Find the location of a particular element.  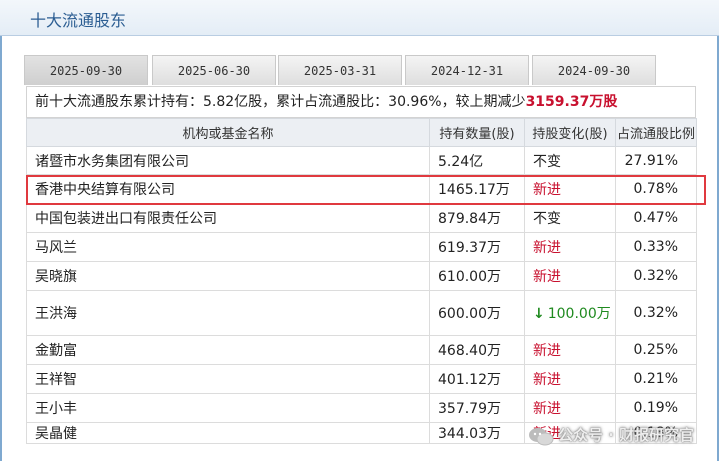

holder-name: 金勤富 is located at coordinates (228, 350).